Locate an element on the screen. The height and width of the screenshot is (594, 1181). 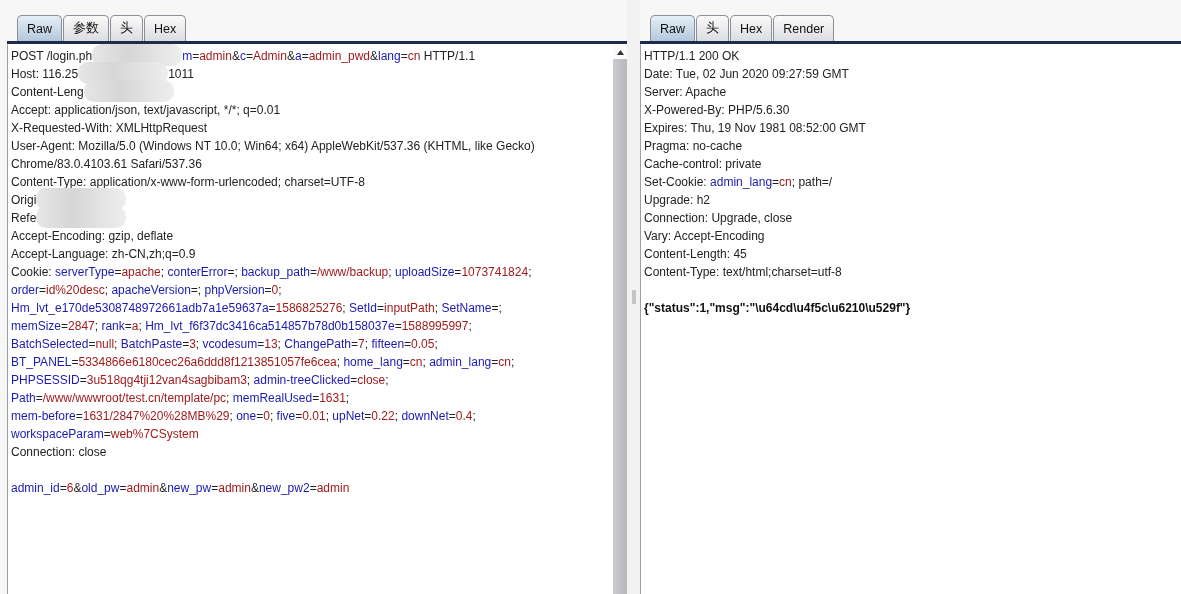
code-line: Content-Length: 45 is located at coordinates (696, 254).